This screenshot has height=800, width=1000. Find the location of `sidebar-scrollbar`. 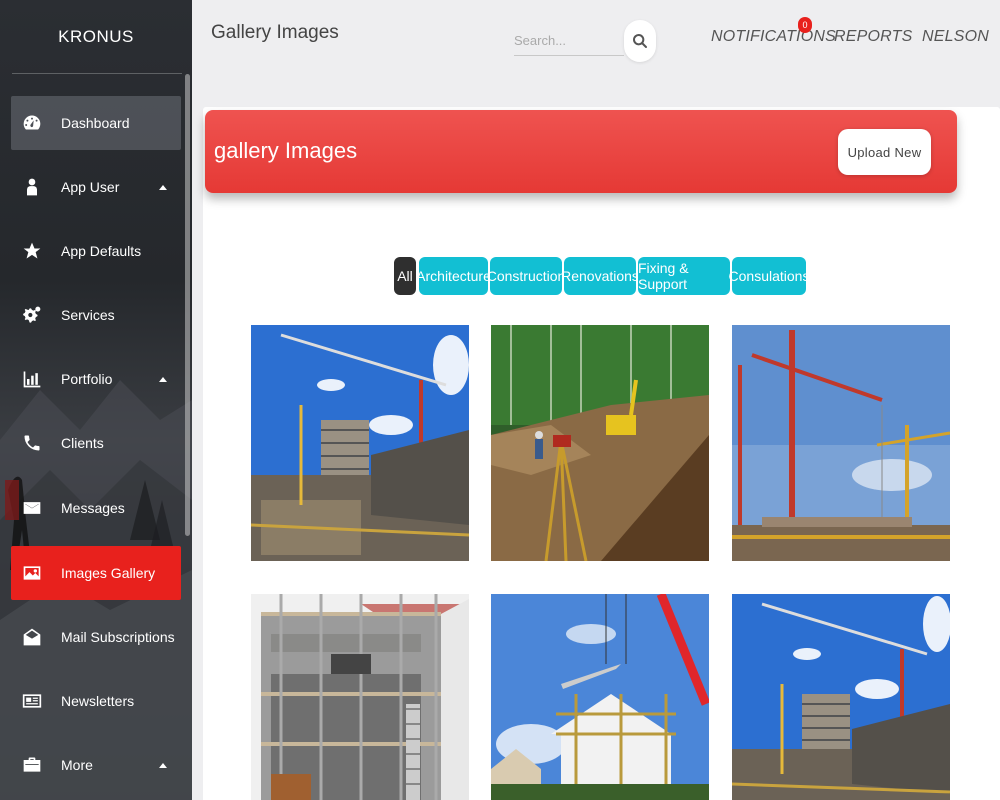

sidebar-scrollbar is located at coordinates (187, 305).